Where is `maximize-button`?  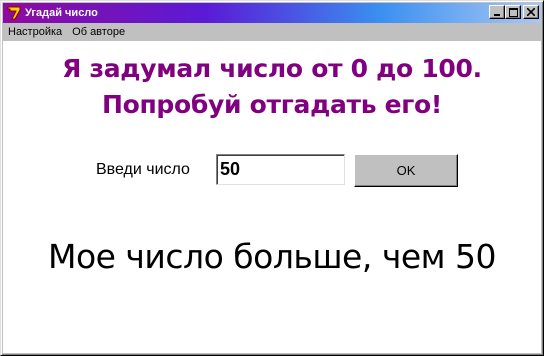
maximize-button is located at coordinates (513, 12).